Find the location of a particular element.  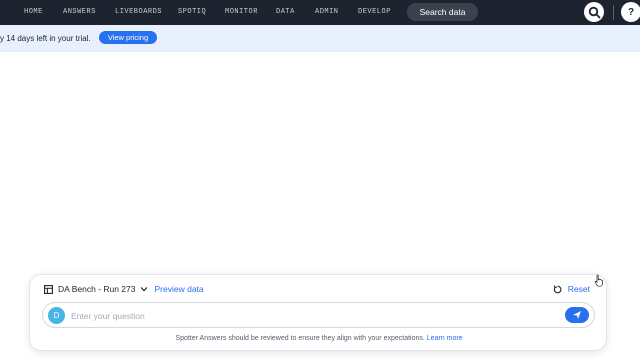

send-button is located at coordinates (577, 315).